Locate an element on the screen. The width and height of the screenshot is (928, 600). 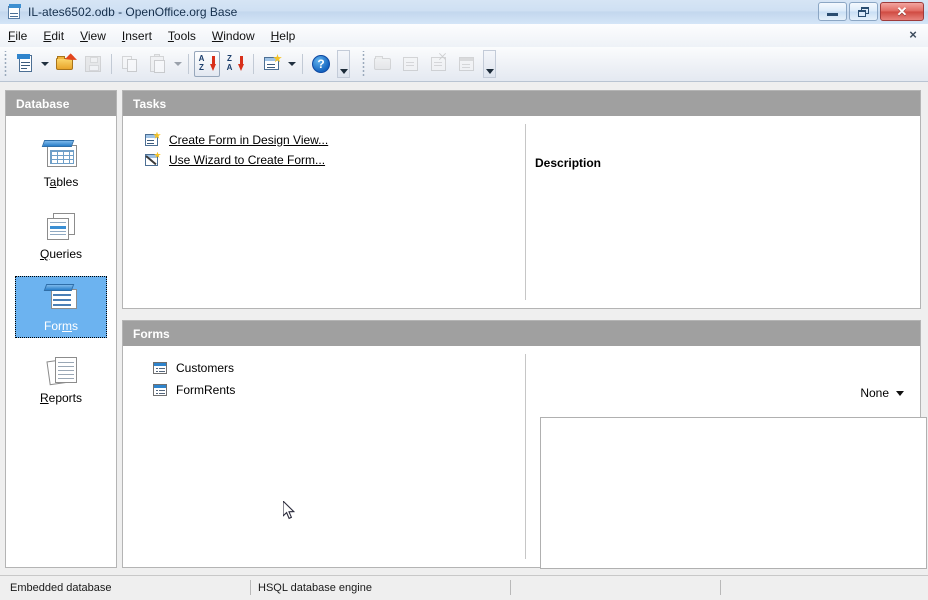
sort-descending-icon: ZA is located at coordinates (235, 64).